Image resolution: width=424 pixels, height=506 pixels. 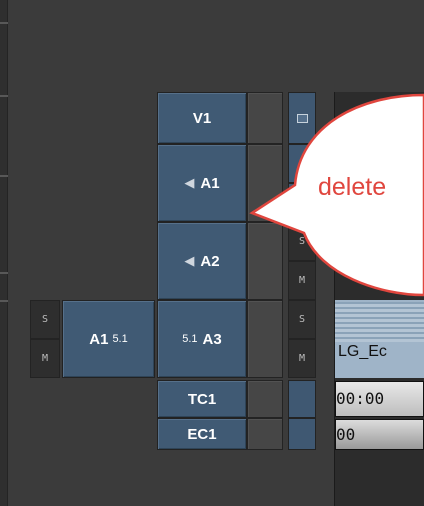 I want to click on track-a1-label: A1, so click(x=210, y=183).